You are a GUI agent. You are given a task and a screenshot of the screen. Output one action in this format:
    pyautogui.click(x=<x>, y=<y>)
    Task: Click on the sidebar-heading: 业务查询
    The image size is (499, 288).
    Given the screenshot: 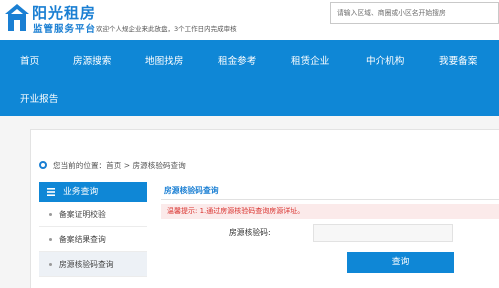 What is the action you would take?
    pyautogui.click(x=93, y=192)
    